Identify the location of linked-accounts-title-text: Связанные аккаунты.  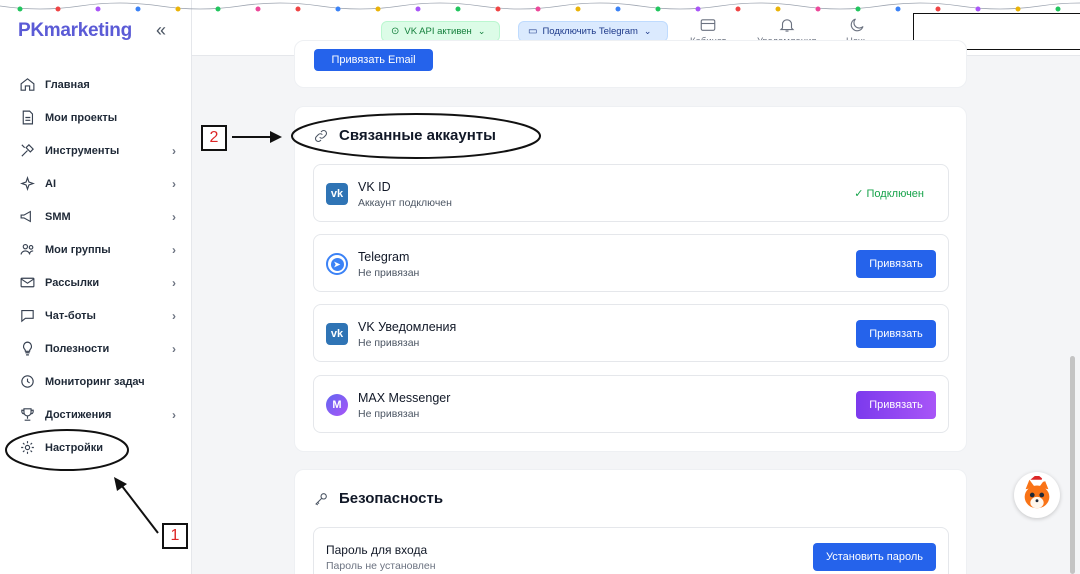
(417, 135).